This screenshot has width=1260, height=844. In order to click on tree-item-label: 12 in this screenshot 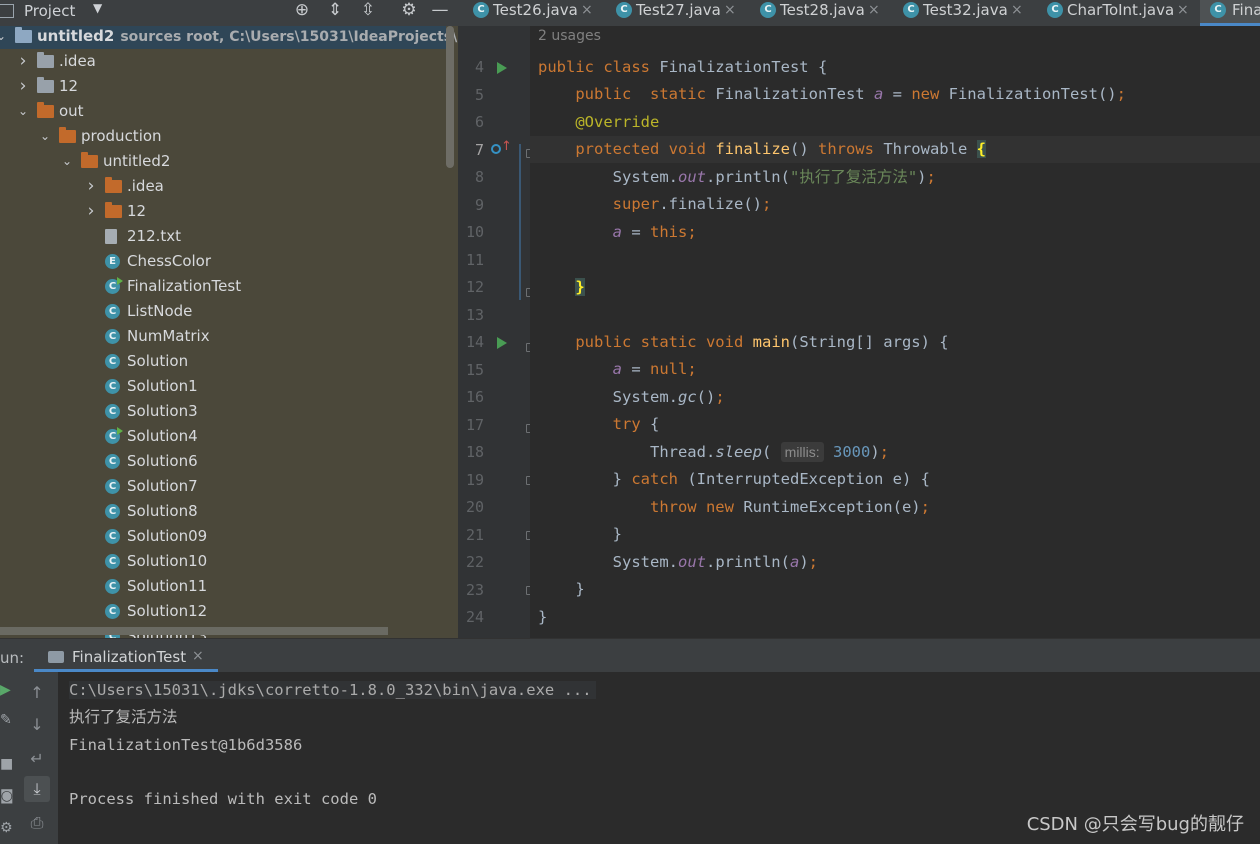, I will do `click(69, 86)`.